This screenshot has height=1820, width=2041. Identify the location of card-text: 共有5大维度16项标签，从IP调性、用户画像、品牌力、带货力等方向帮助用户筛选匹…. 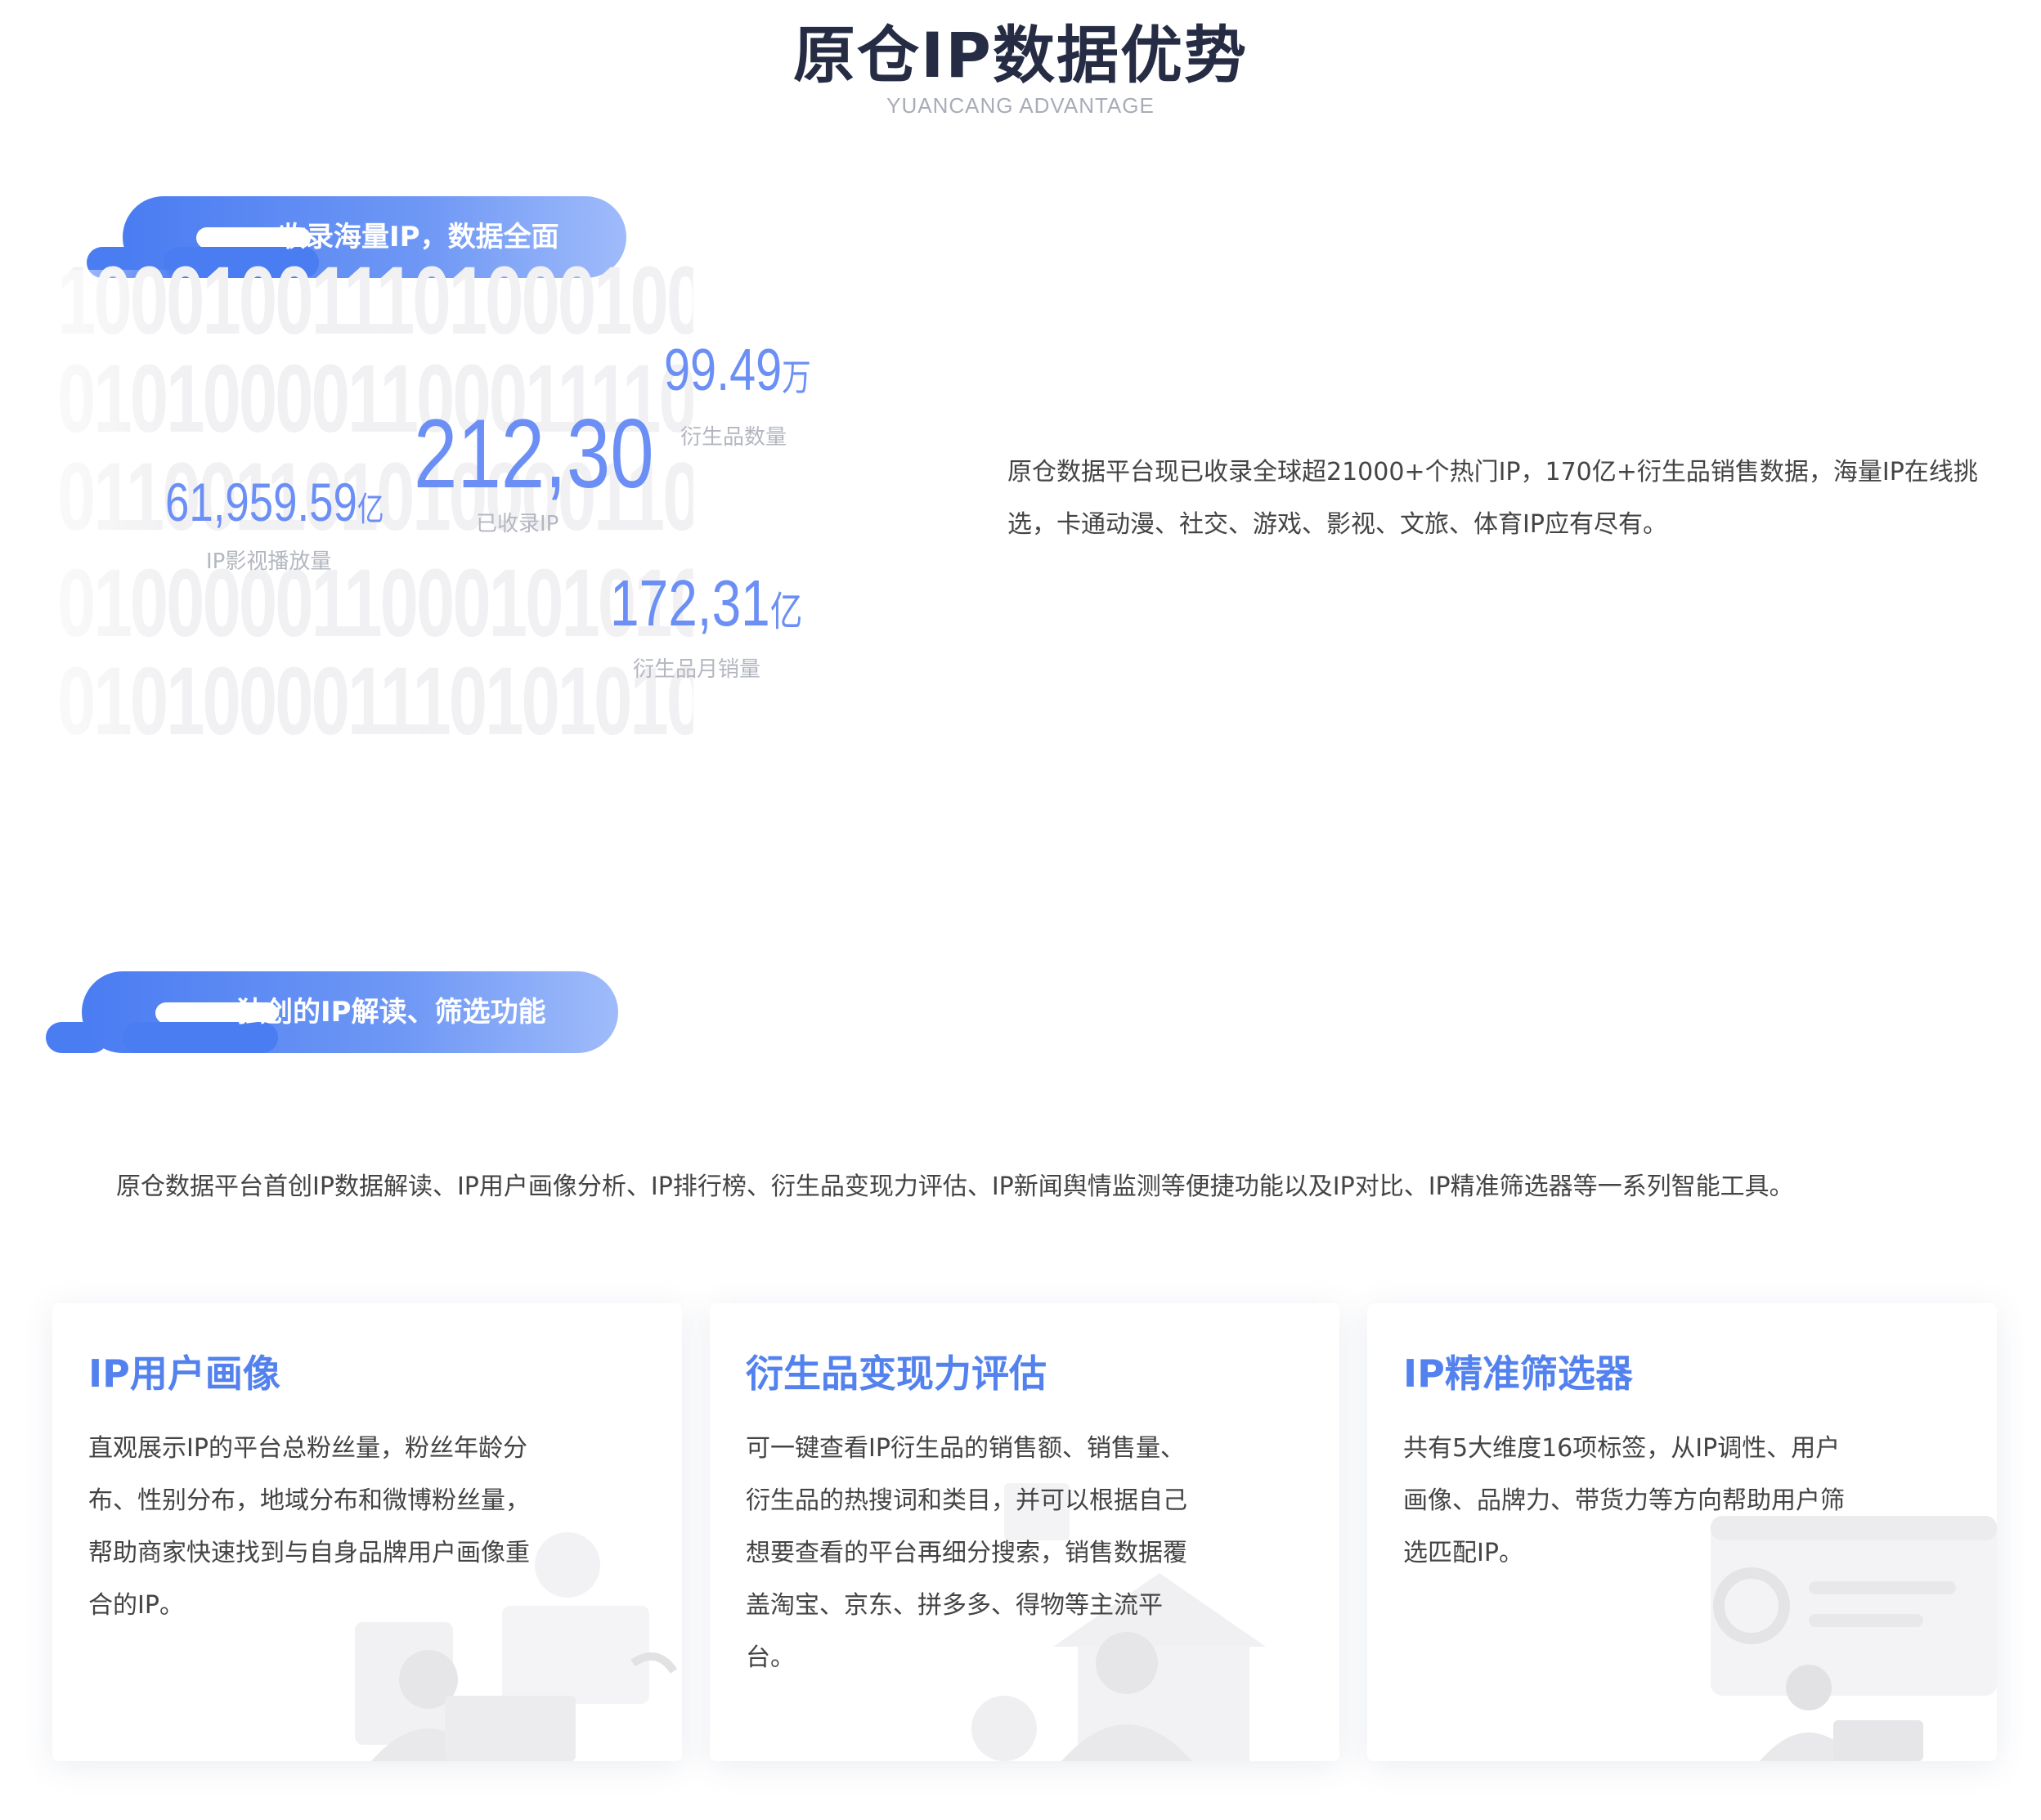
(1624, 1501).